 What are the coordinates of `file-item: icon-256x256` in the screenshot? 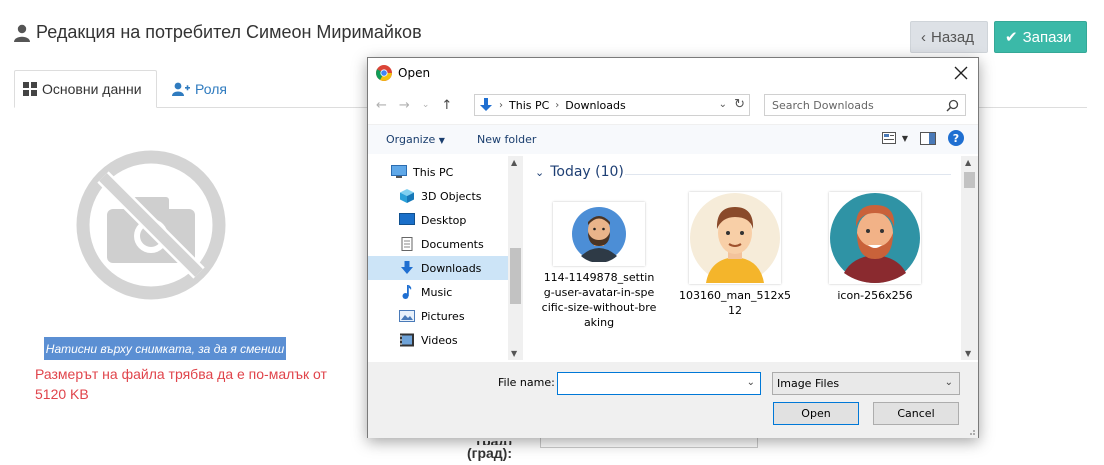 It's located at (875, 247).